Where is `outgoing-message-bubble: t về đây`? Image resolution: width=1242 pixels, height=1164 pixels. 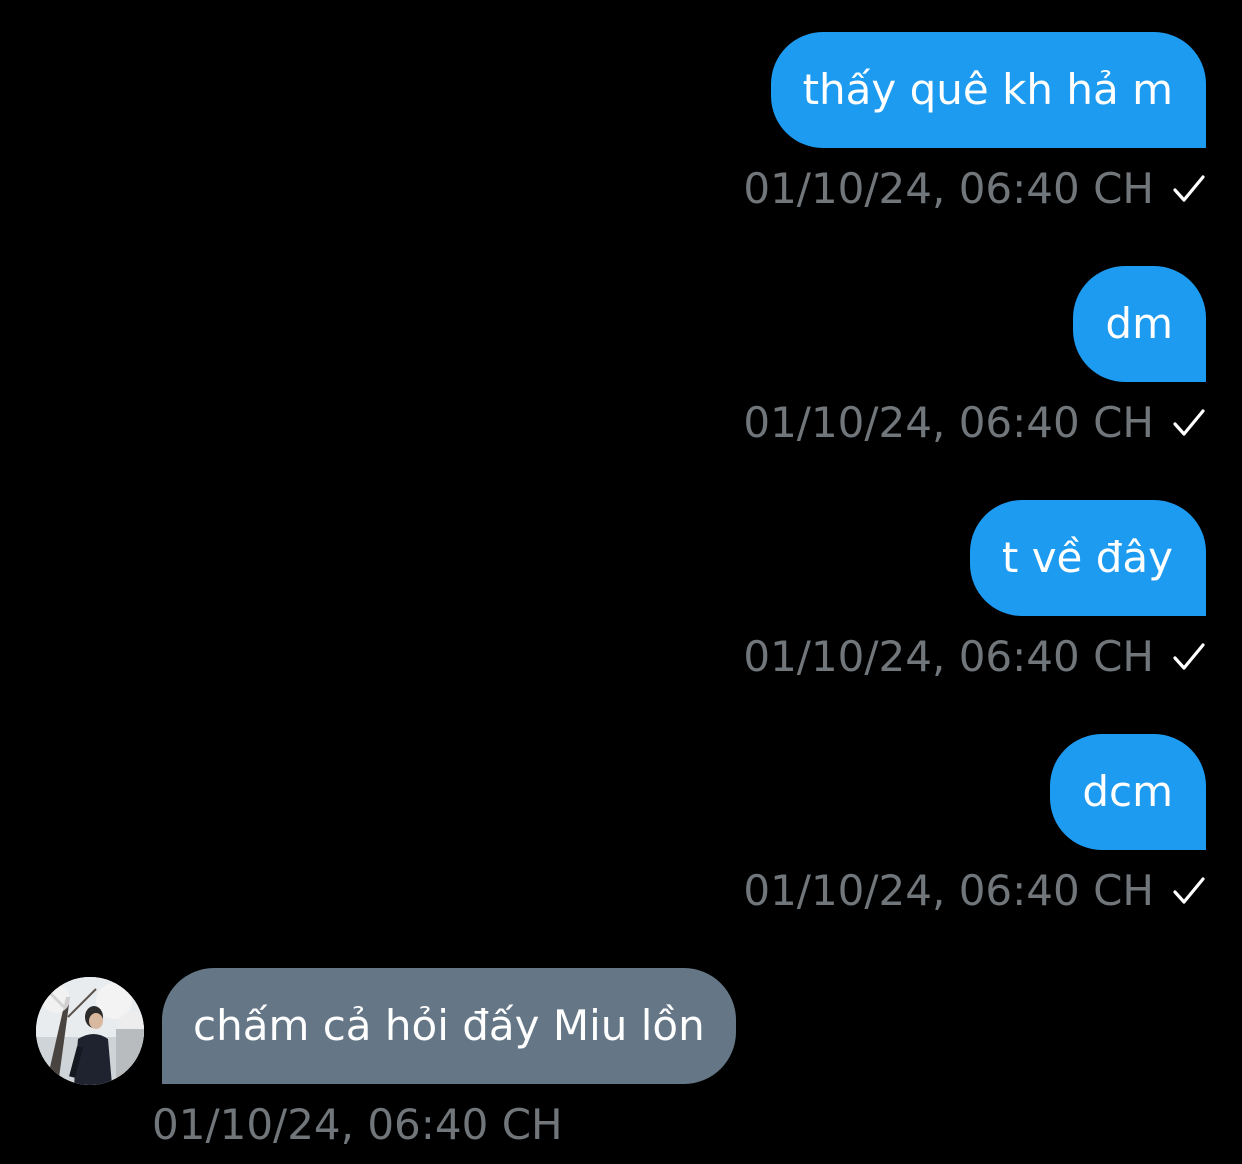 outgoing-message-bubble: t về đây is located at coordinates (1087, 558).